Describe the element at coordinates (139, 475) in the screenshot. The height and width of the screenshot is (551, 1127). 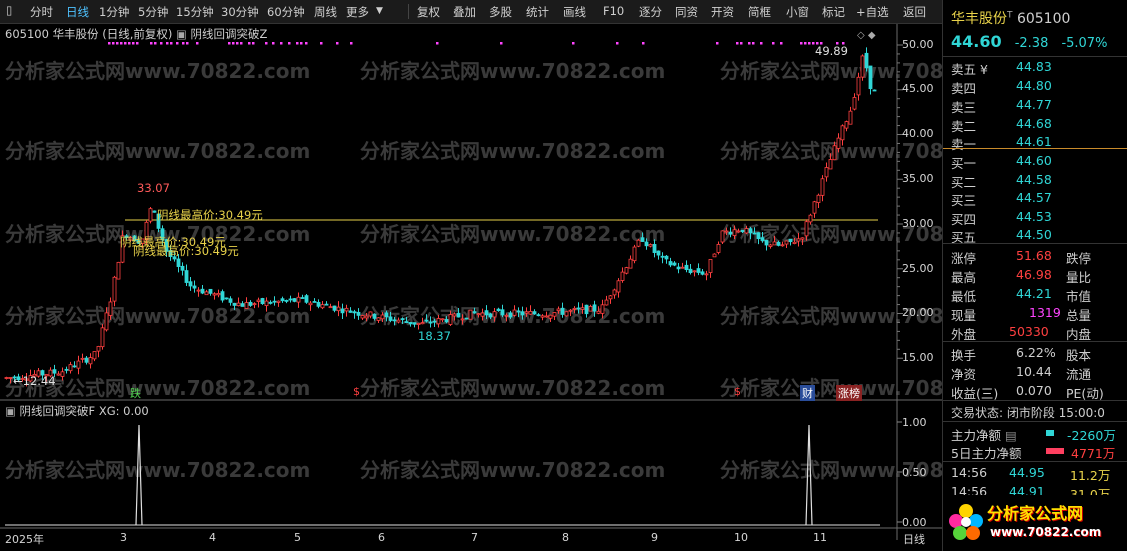
I see `signal-spike` at that location.